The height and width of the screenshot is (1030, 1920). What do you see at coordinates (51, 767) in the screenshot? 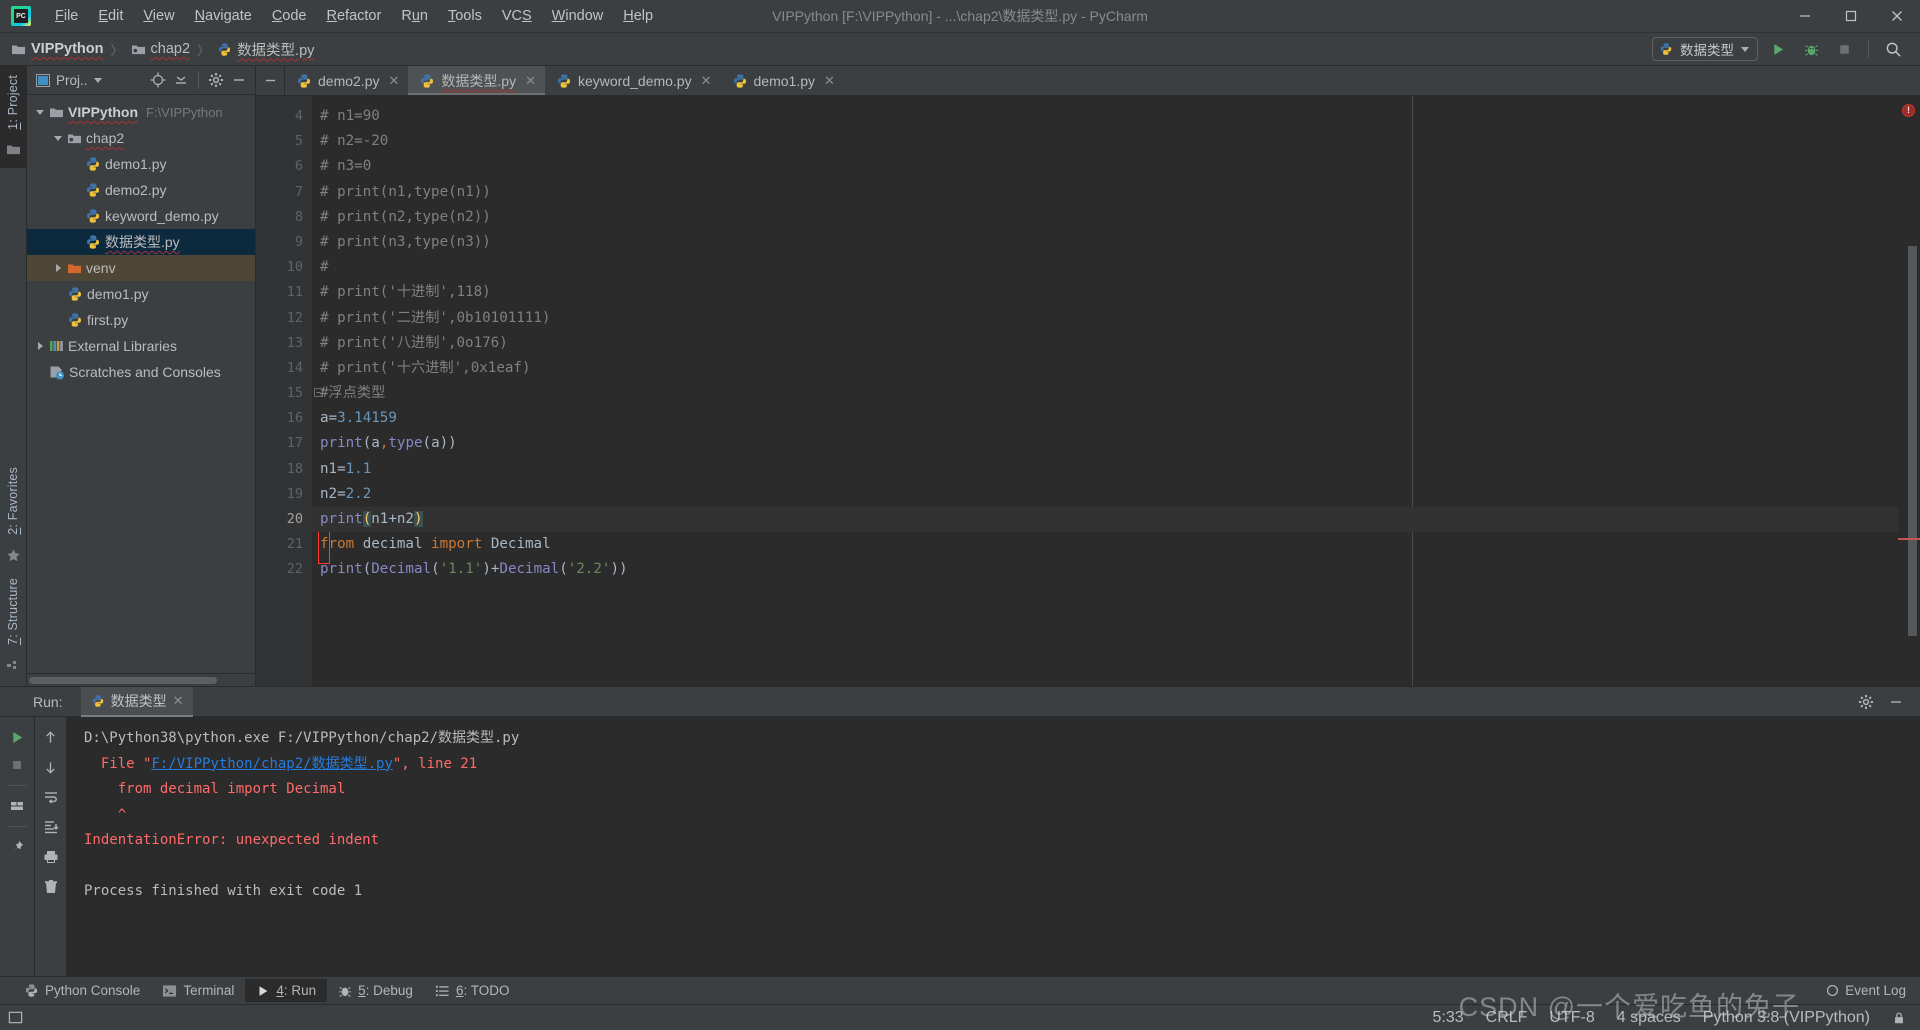
I see `down-arrow-icon` at bounding box center [51, 767].